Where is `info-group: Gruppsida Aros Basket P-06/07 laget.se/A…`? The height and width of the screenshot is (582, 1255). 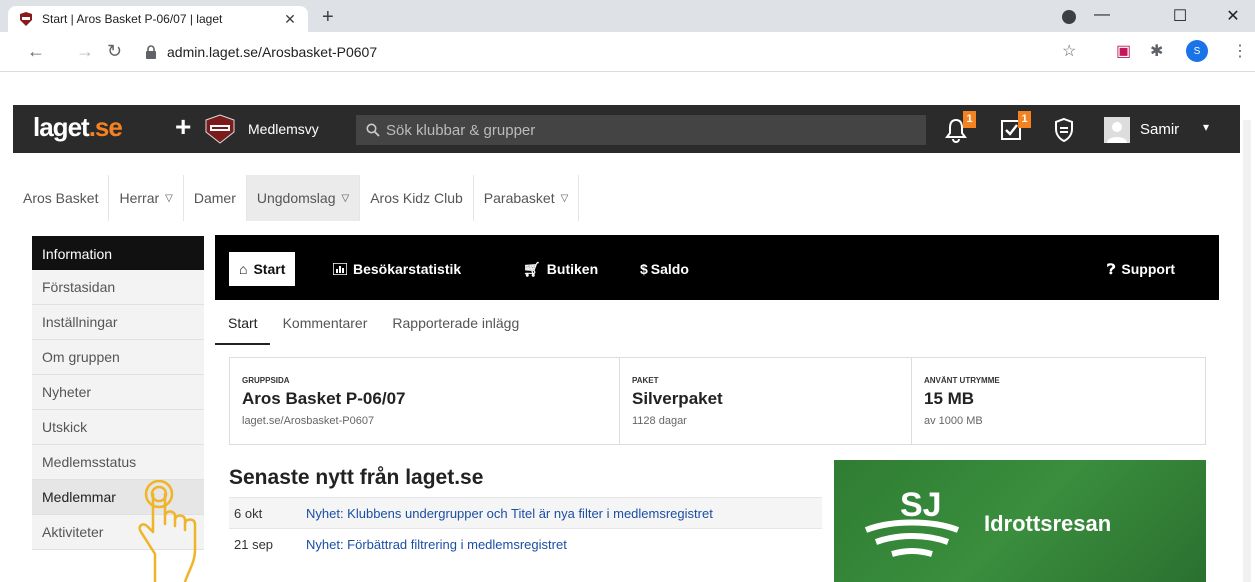
info-group: Gruppsida Aros Basket P-06/07 laget.se/A… is located at coordinates (425, 401).